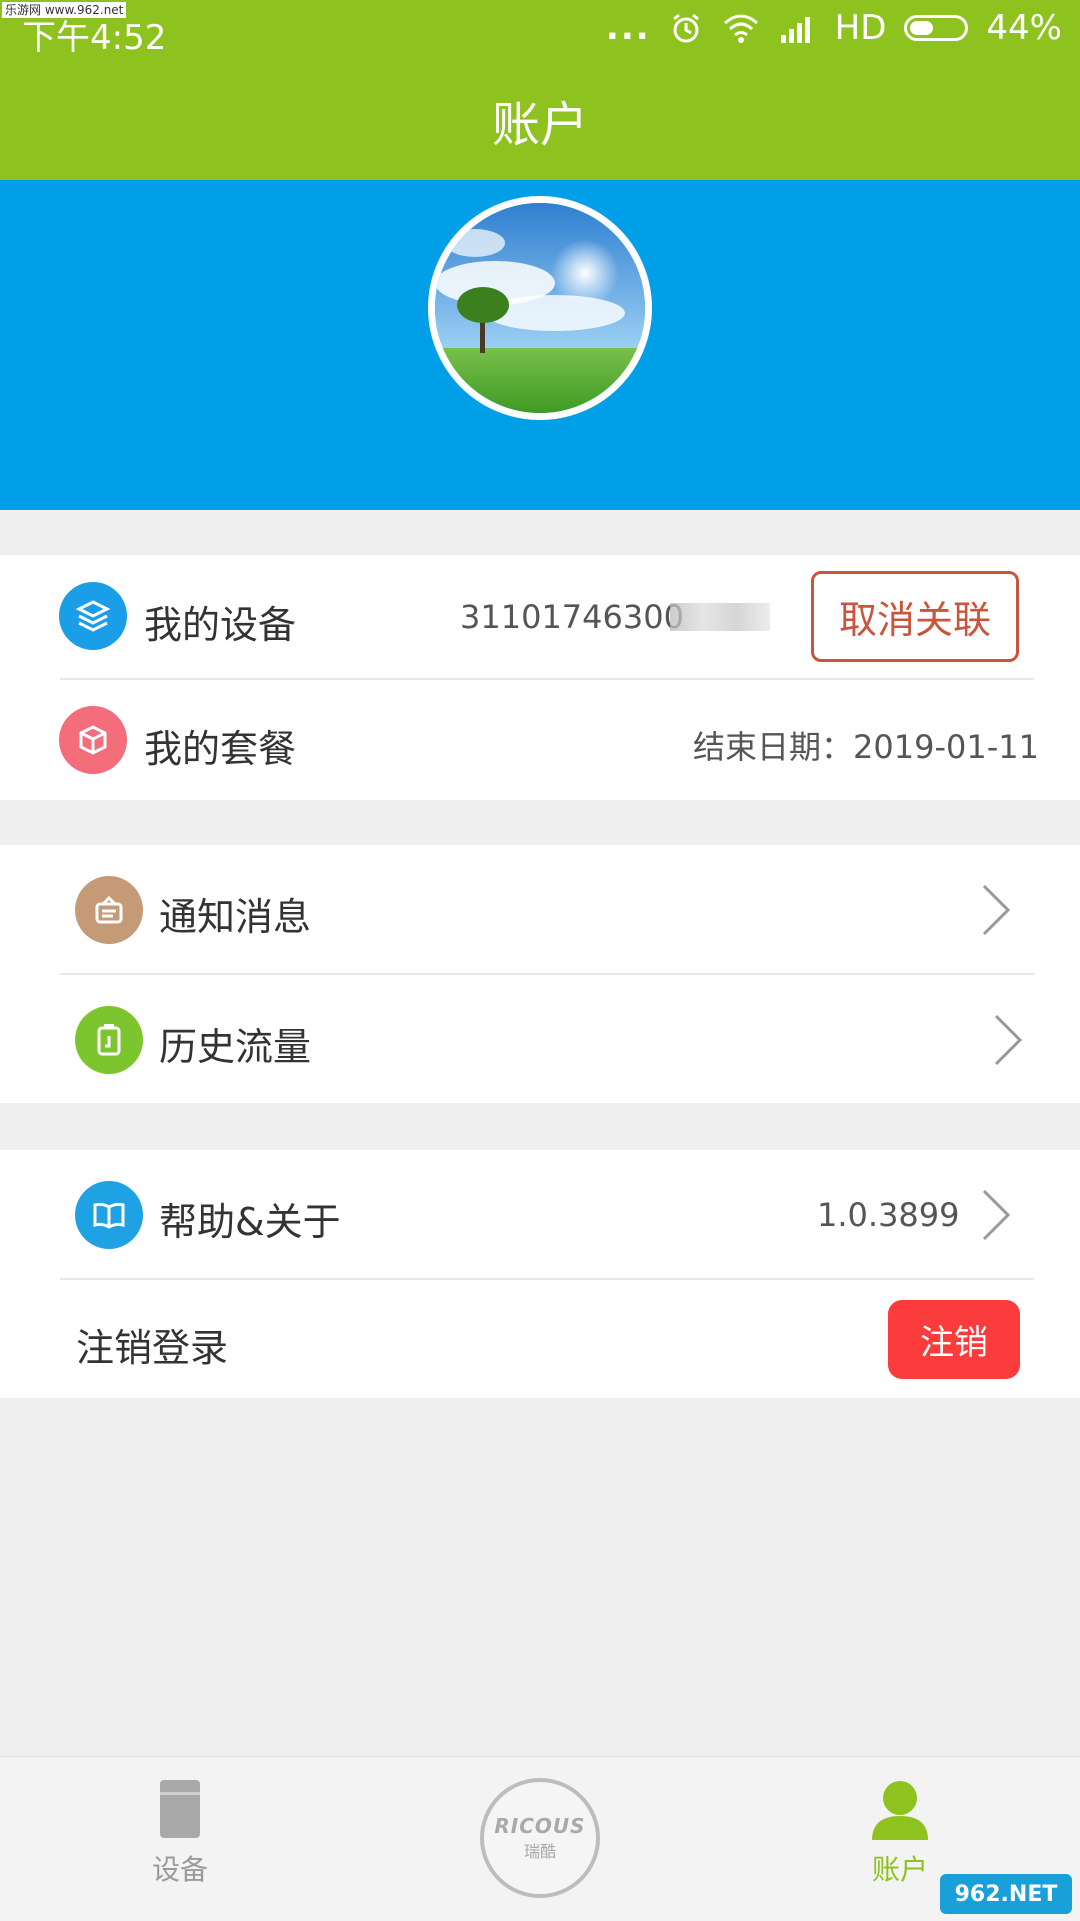 The width and height of the screenshot is (1080, 1921). Describe the element at coordinates (1024, 28) in the screenshot. I see `battery-percent: 44%` at that location.